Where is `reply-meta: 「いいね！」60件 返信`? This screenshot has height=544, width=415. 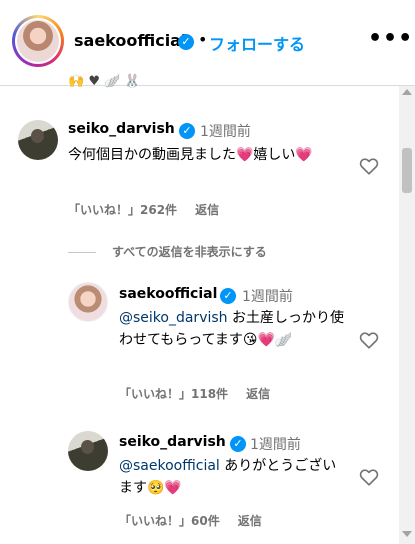
reply-meta: 「いいね！」60件 返信 is located at coordinates (190, 520).